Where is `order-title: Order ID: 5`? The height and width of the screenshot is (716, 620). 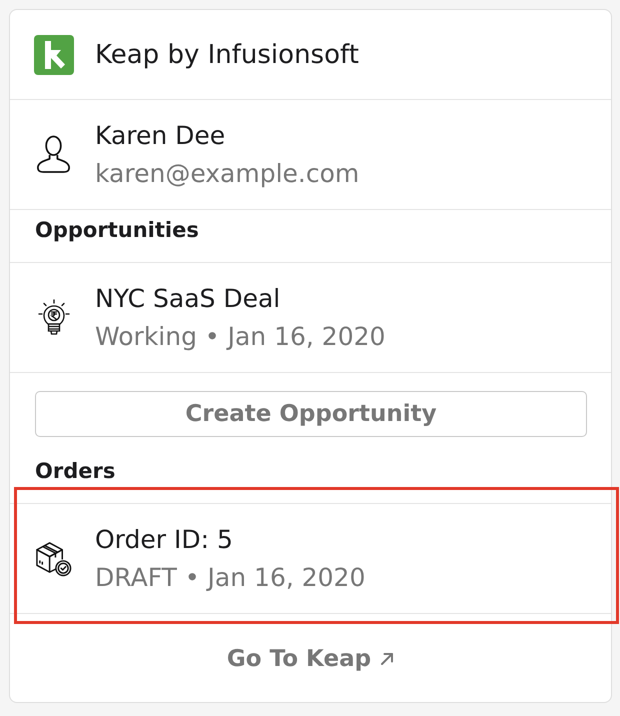 order-title: Order ID: 5 is located at coordinates (164, 540).